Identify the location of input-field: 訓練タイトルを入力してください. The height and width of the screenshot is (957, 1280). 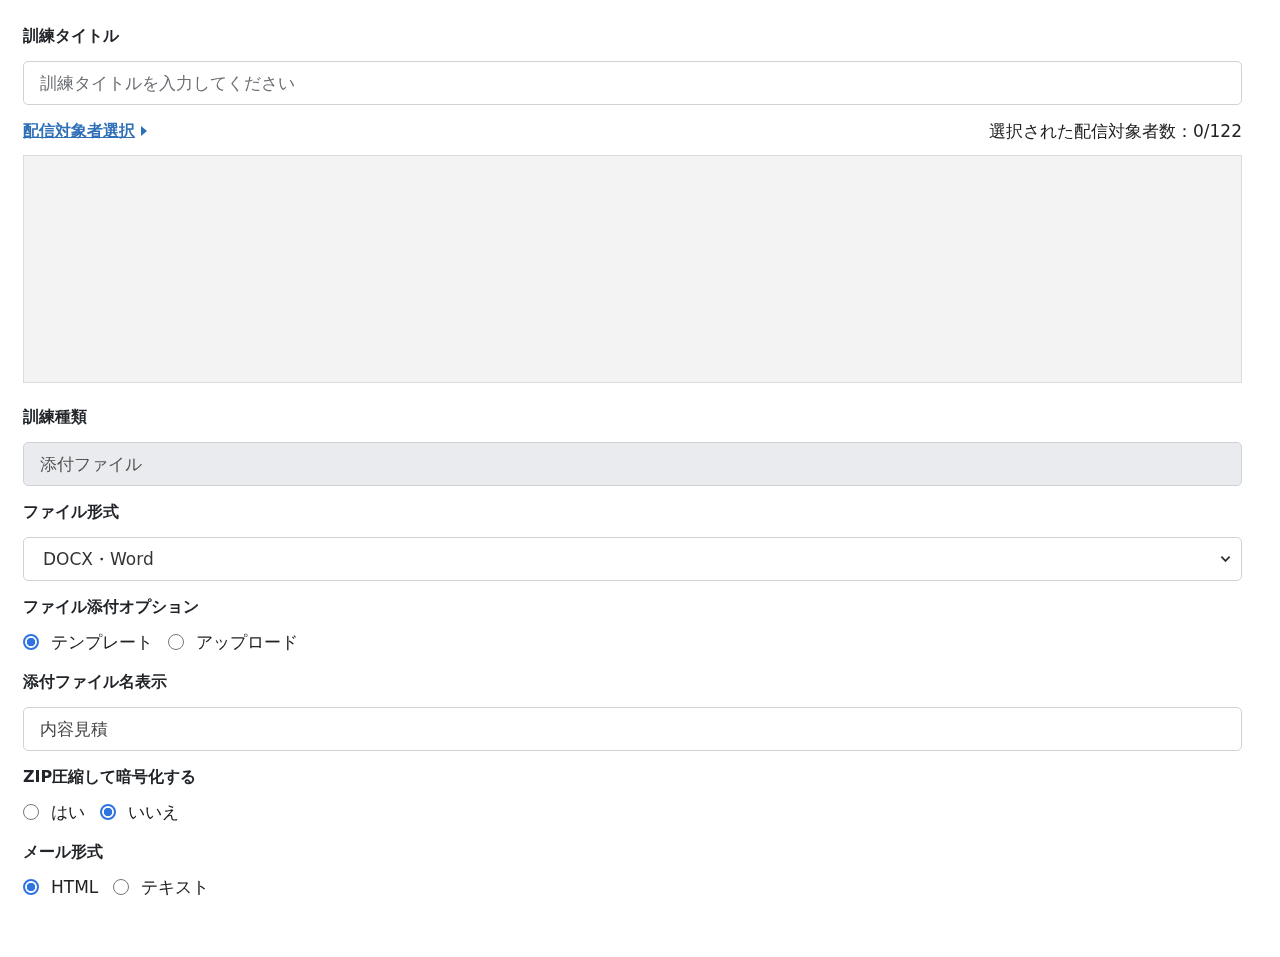
(632, 83).